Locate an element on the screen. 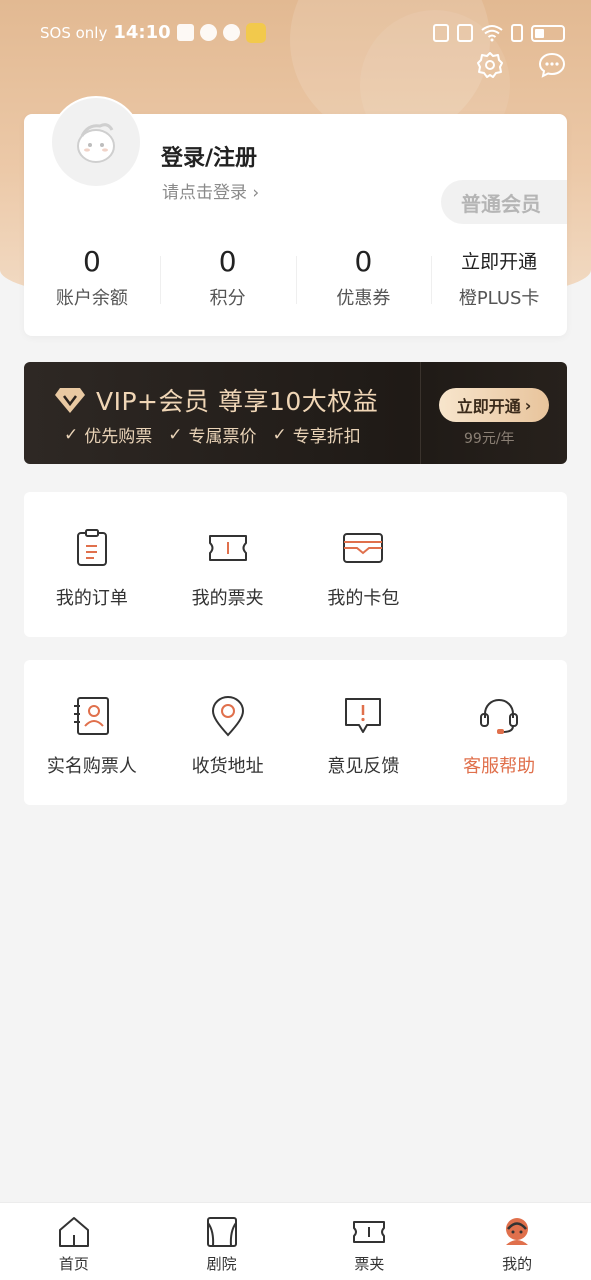  alert-icon is located at coordinates (517, 33).